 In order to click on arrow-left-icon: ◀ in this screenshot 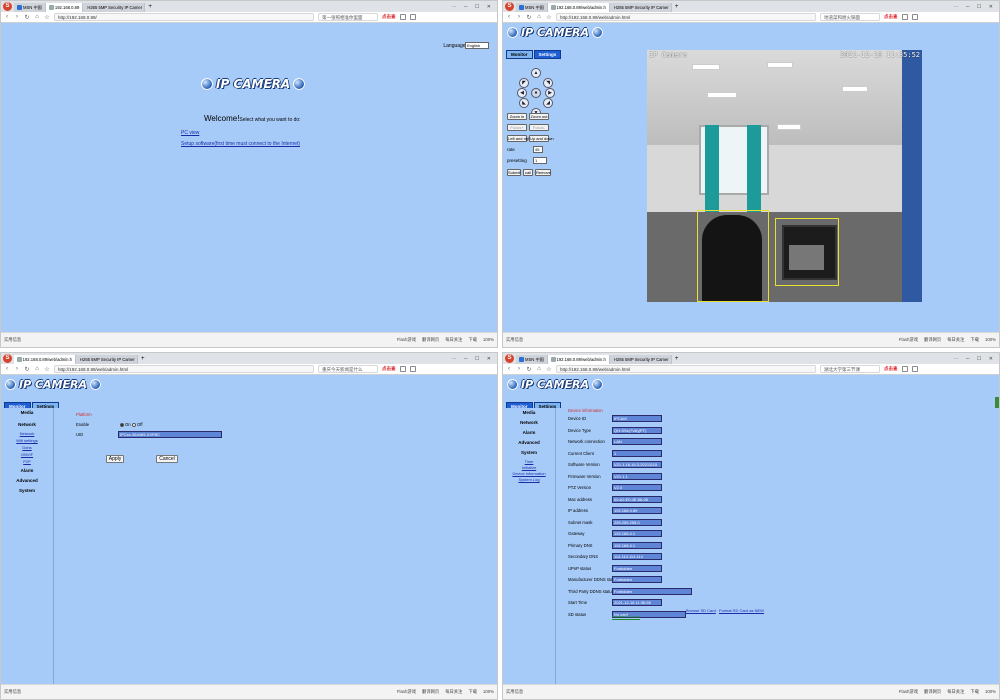, I will do `click(522, 93)`.